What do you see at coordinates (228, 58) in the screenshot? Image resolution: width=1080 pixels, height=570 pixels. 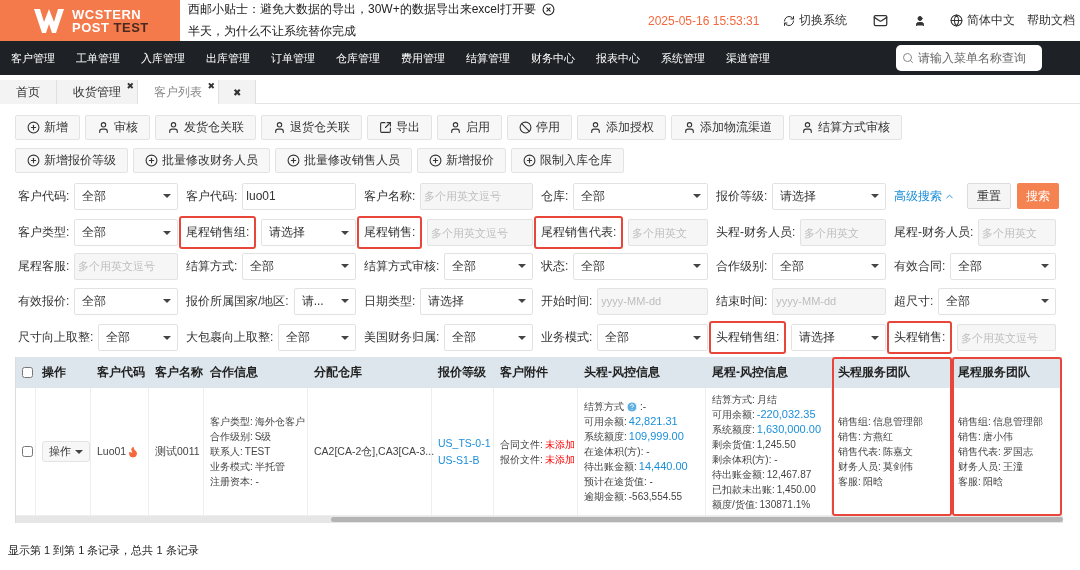 I see `nav-menu-item: 出库管理` at bounding box center [228, 58].